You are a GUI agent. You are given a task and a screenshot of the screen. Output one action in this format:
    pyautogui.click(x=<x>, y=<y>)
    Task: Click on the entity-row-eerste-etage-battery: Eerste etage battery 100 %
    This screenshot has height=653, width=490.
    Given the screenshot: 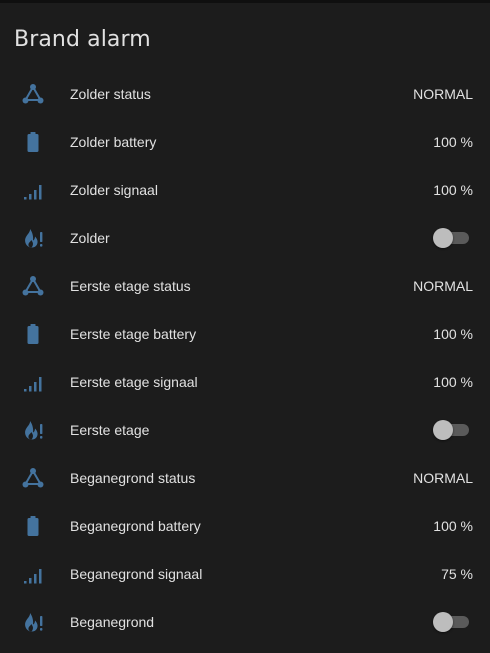 What is the action you would take?
    pyautogui.click(x=245, y=334)
    